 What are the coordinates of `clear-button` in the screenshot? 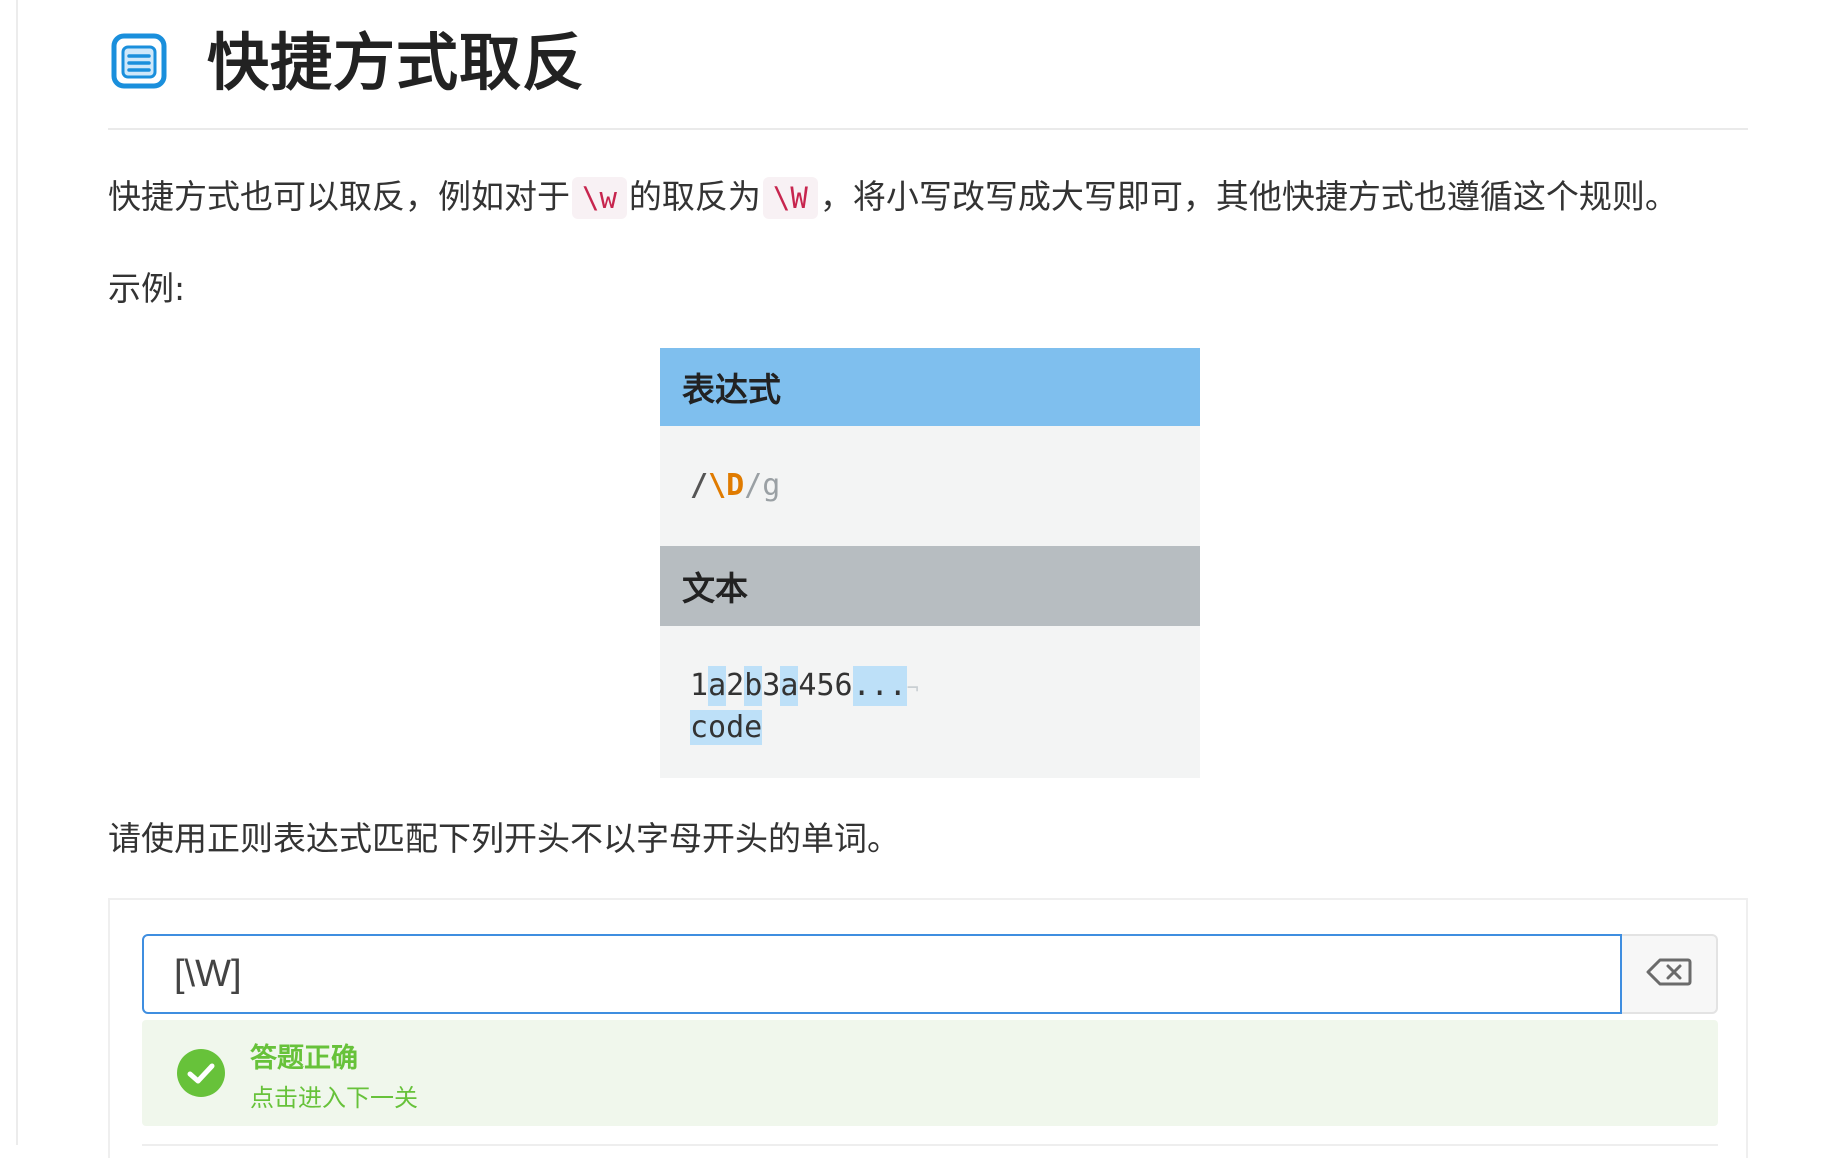 It's located at (1670, 974).